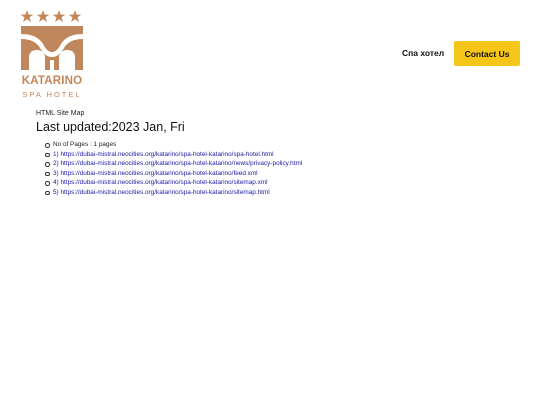  Describe the element at coordinates (110, 127) in the screenshot. I see `last-updated-heading: Last updated:2023 Jan, Fri` at that location.